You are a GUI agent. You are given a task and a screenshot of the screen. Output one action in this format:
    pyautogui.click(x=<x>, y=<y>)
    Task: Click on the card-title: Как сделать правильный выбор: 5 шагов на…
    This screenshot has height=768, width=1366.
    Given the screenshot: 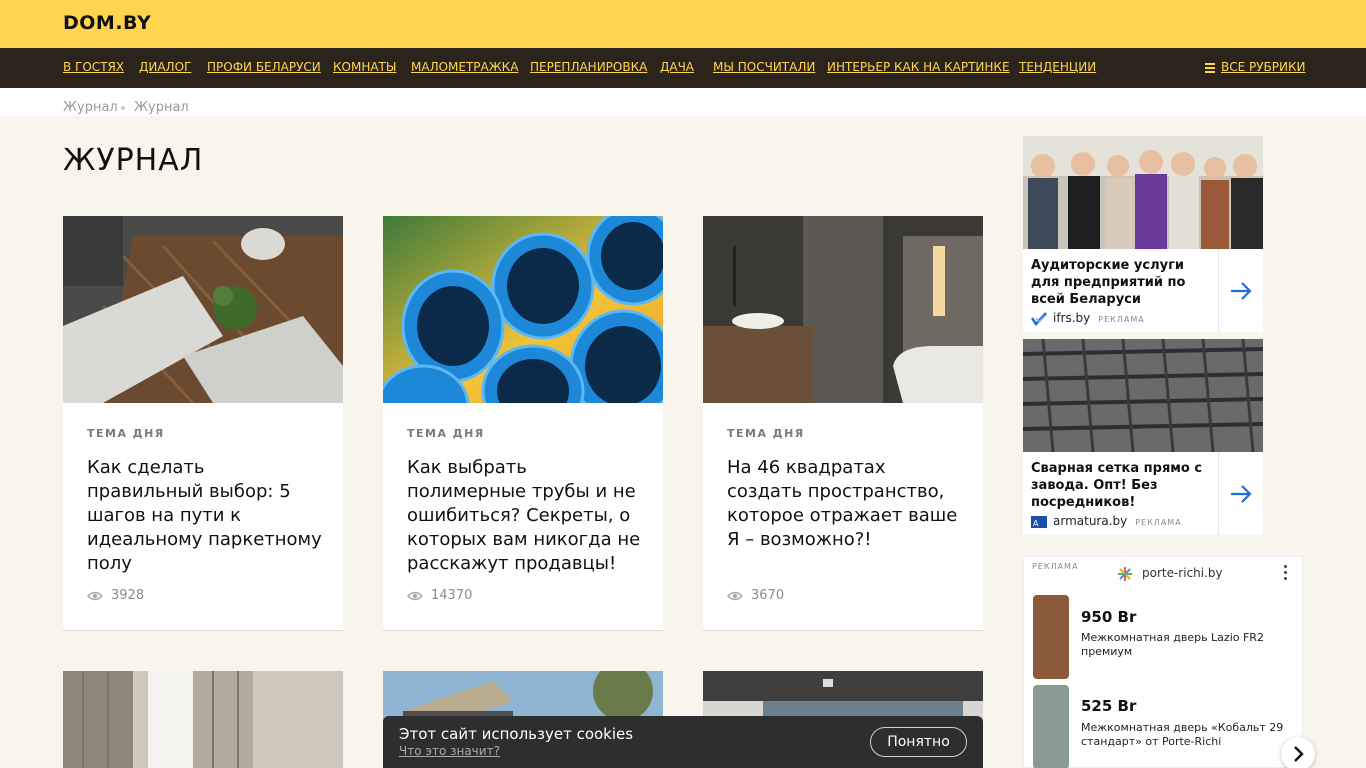 What is the action you would take?
    pyautogui.click(x=205, y=516)
    